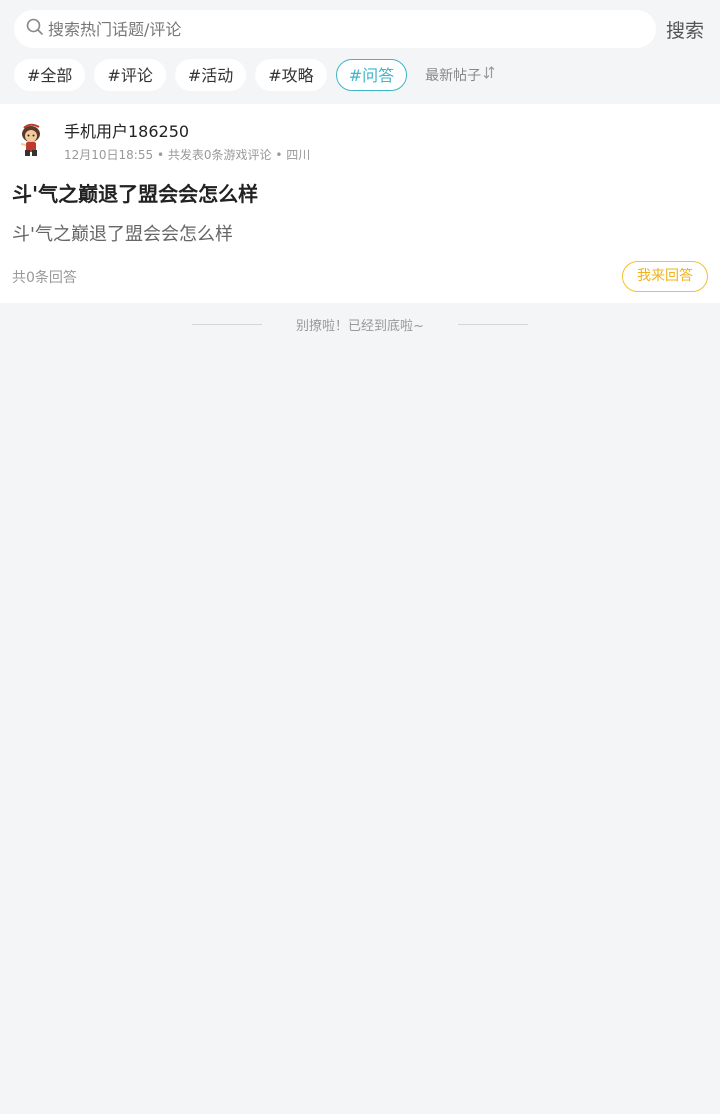  I want to click on post-date: 12月10日18:55, so click(109, 155).